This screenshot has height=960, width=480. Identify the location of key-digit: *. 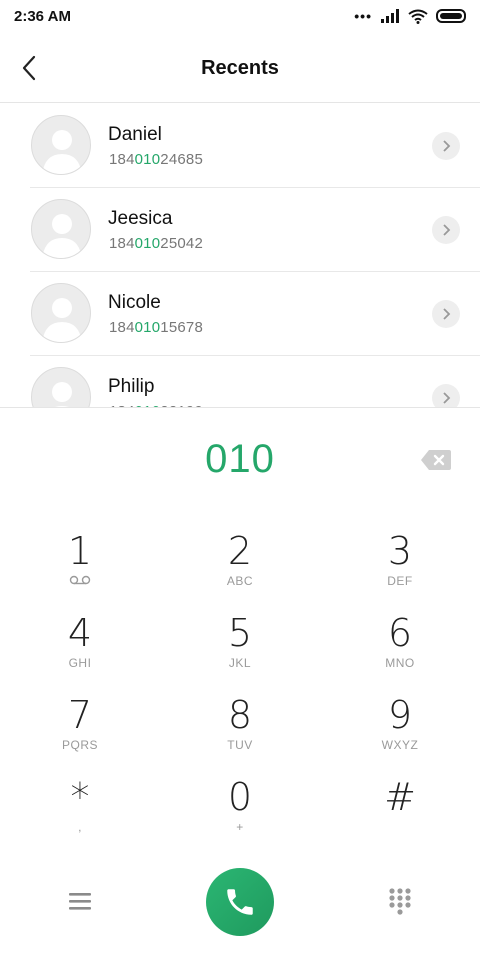
(80, 797).